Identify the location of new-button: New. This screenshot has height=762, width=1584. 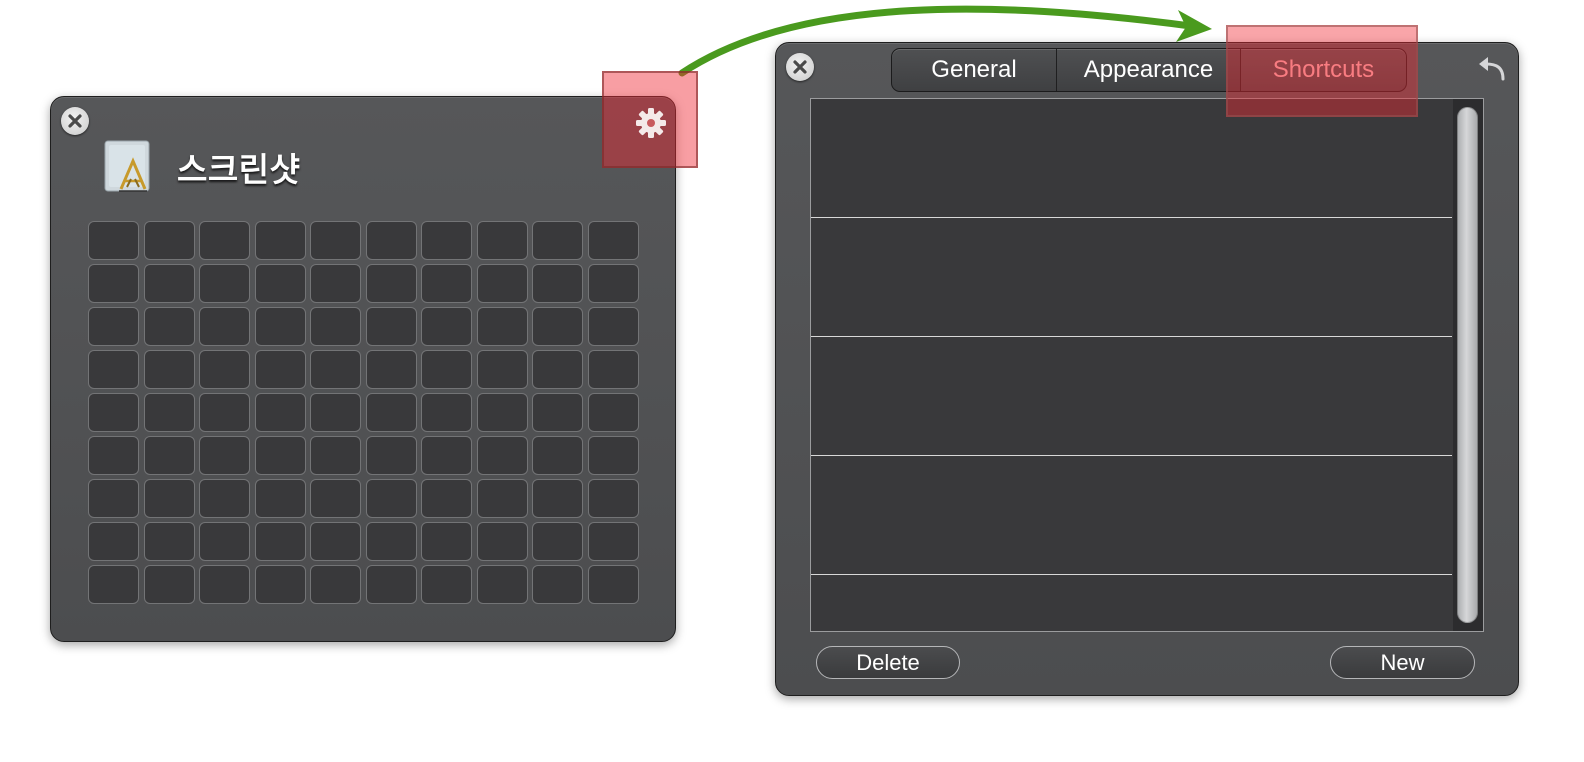
(1402, 662).